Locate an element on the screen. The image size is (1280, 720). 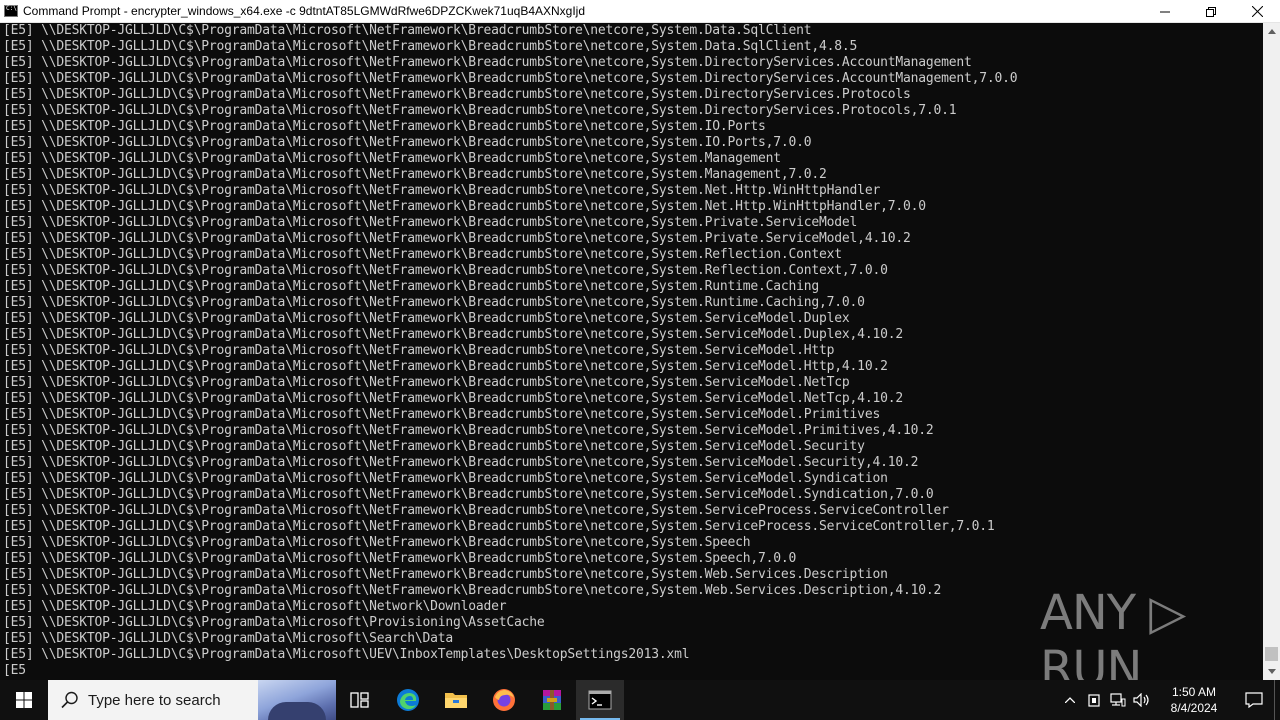
restore-icon is located at coordinates (1211, 11).